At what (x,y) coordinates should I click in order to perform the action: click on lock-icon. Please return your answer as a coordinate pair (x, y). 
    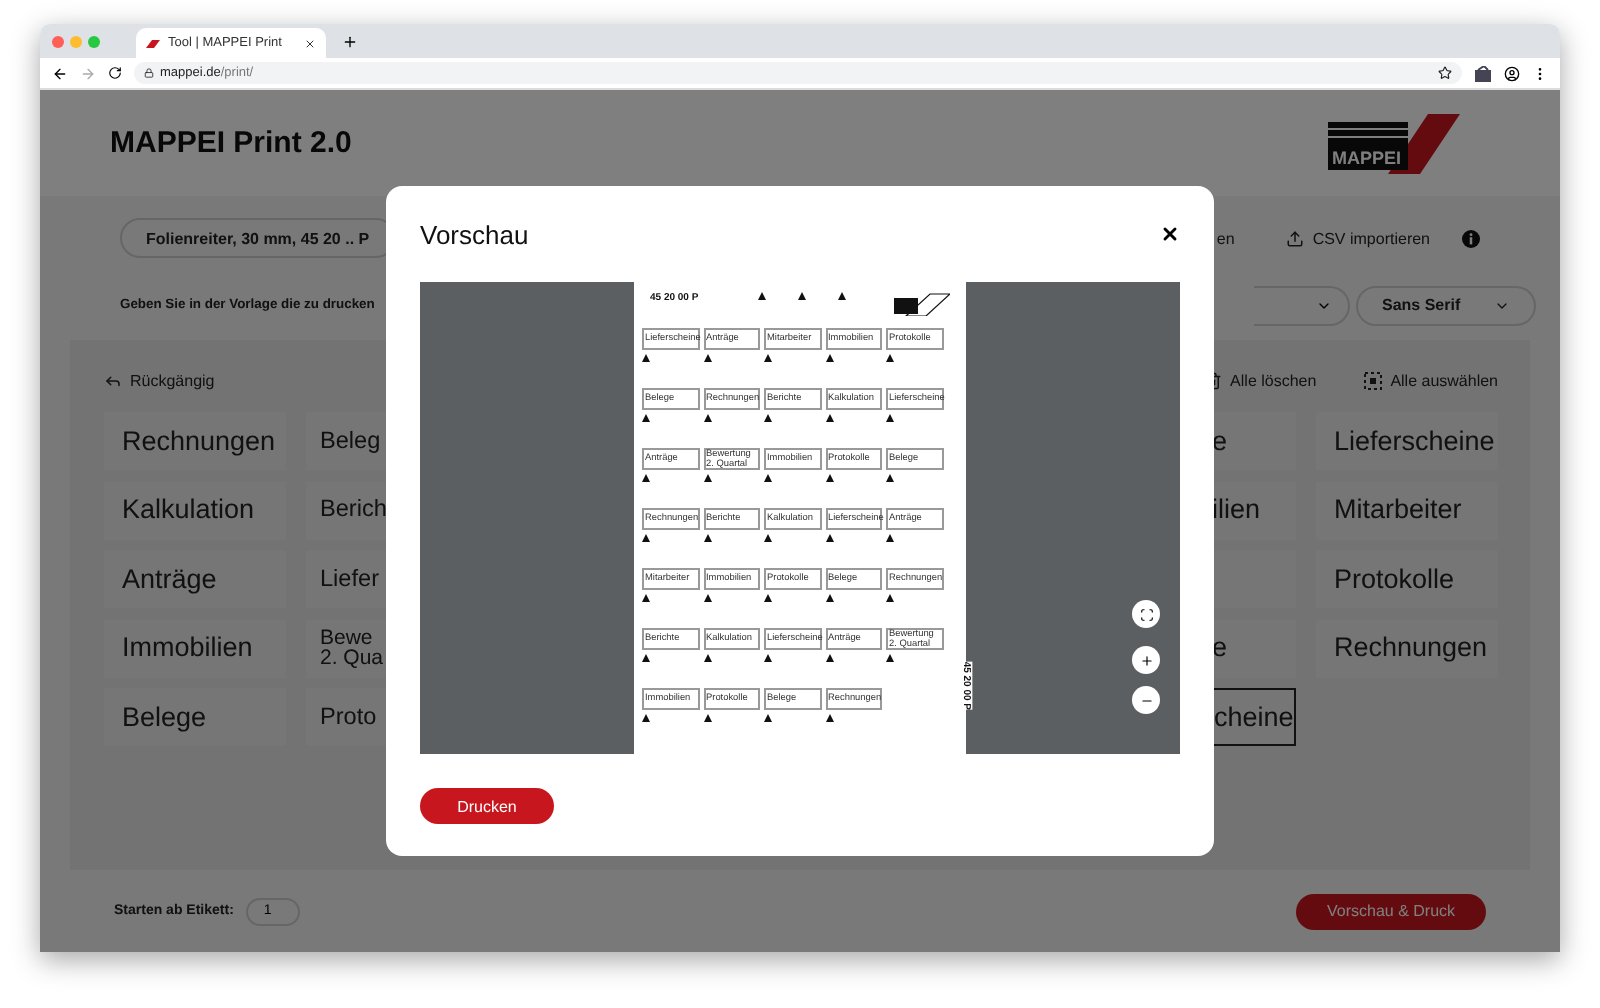
    Looking at the image, I should click on (149, 73).